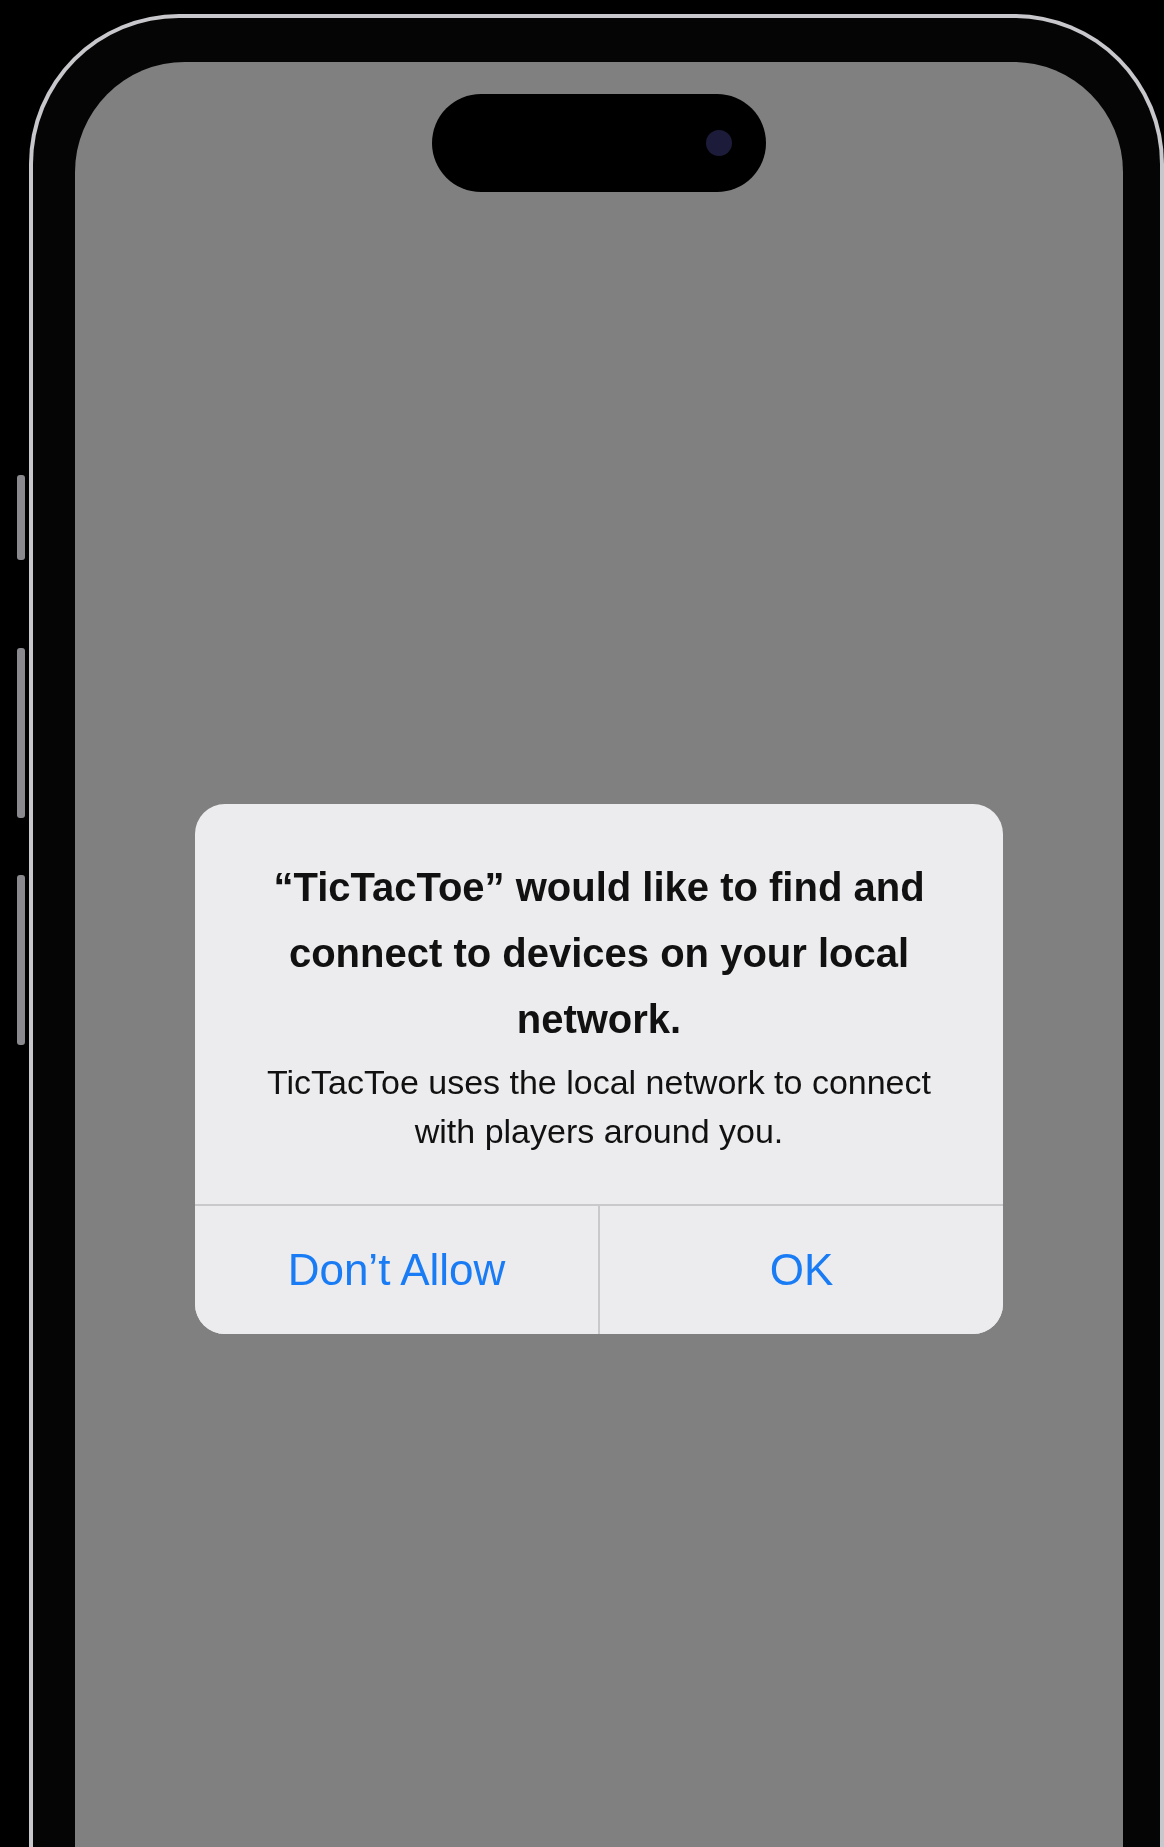 The height and width of the screenshot is (1847, 1164). Describe the element at coordinates (599, 1107) in the screenshot. I see `alert-message: TicTacToe uses the local network to connect with players around you.` at that location.